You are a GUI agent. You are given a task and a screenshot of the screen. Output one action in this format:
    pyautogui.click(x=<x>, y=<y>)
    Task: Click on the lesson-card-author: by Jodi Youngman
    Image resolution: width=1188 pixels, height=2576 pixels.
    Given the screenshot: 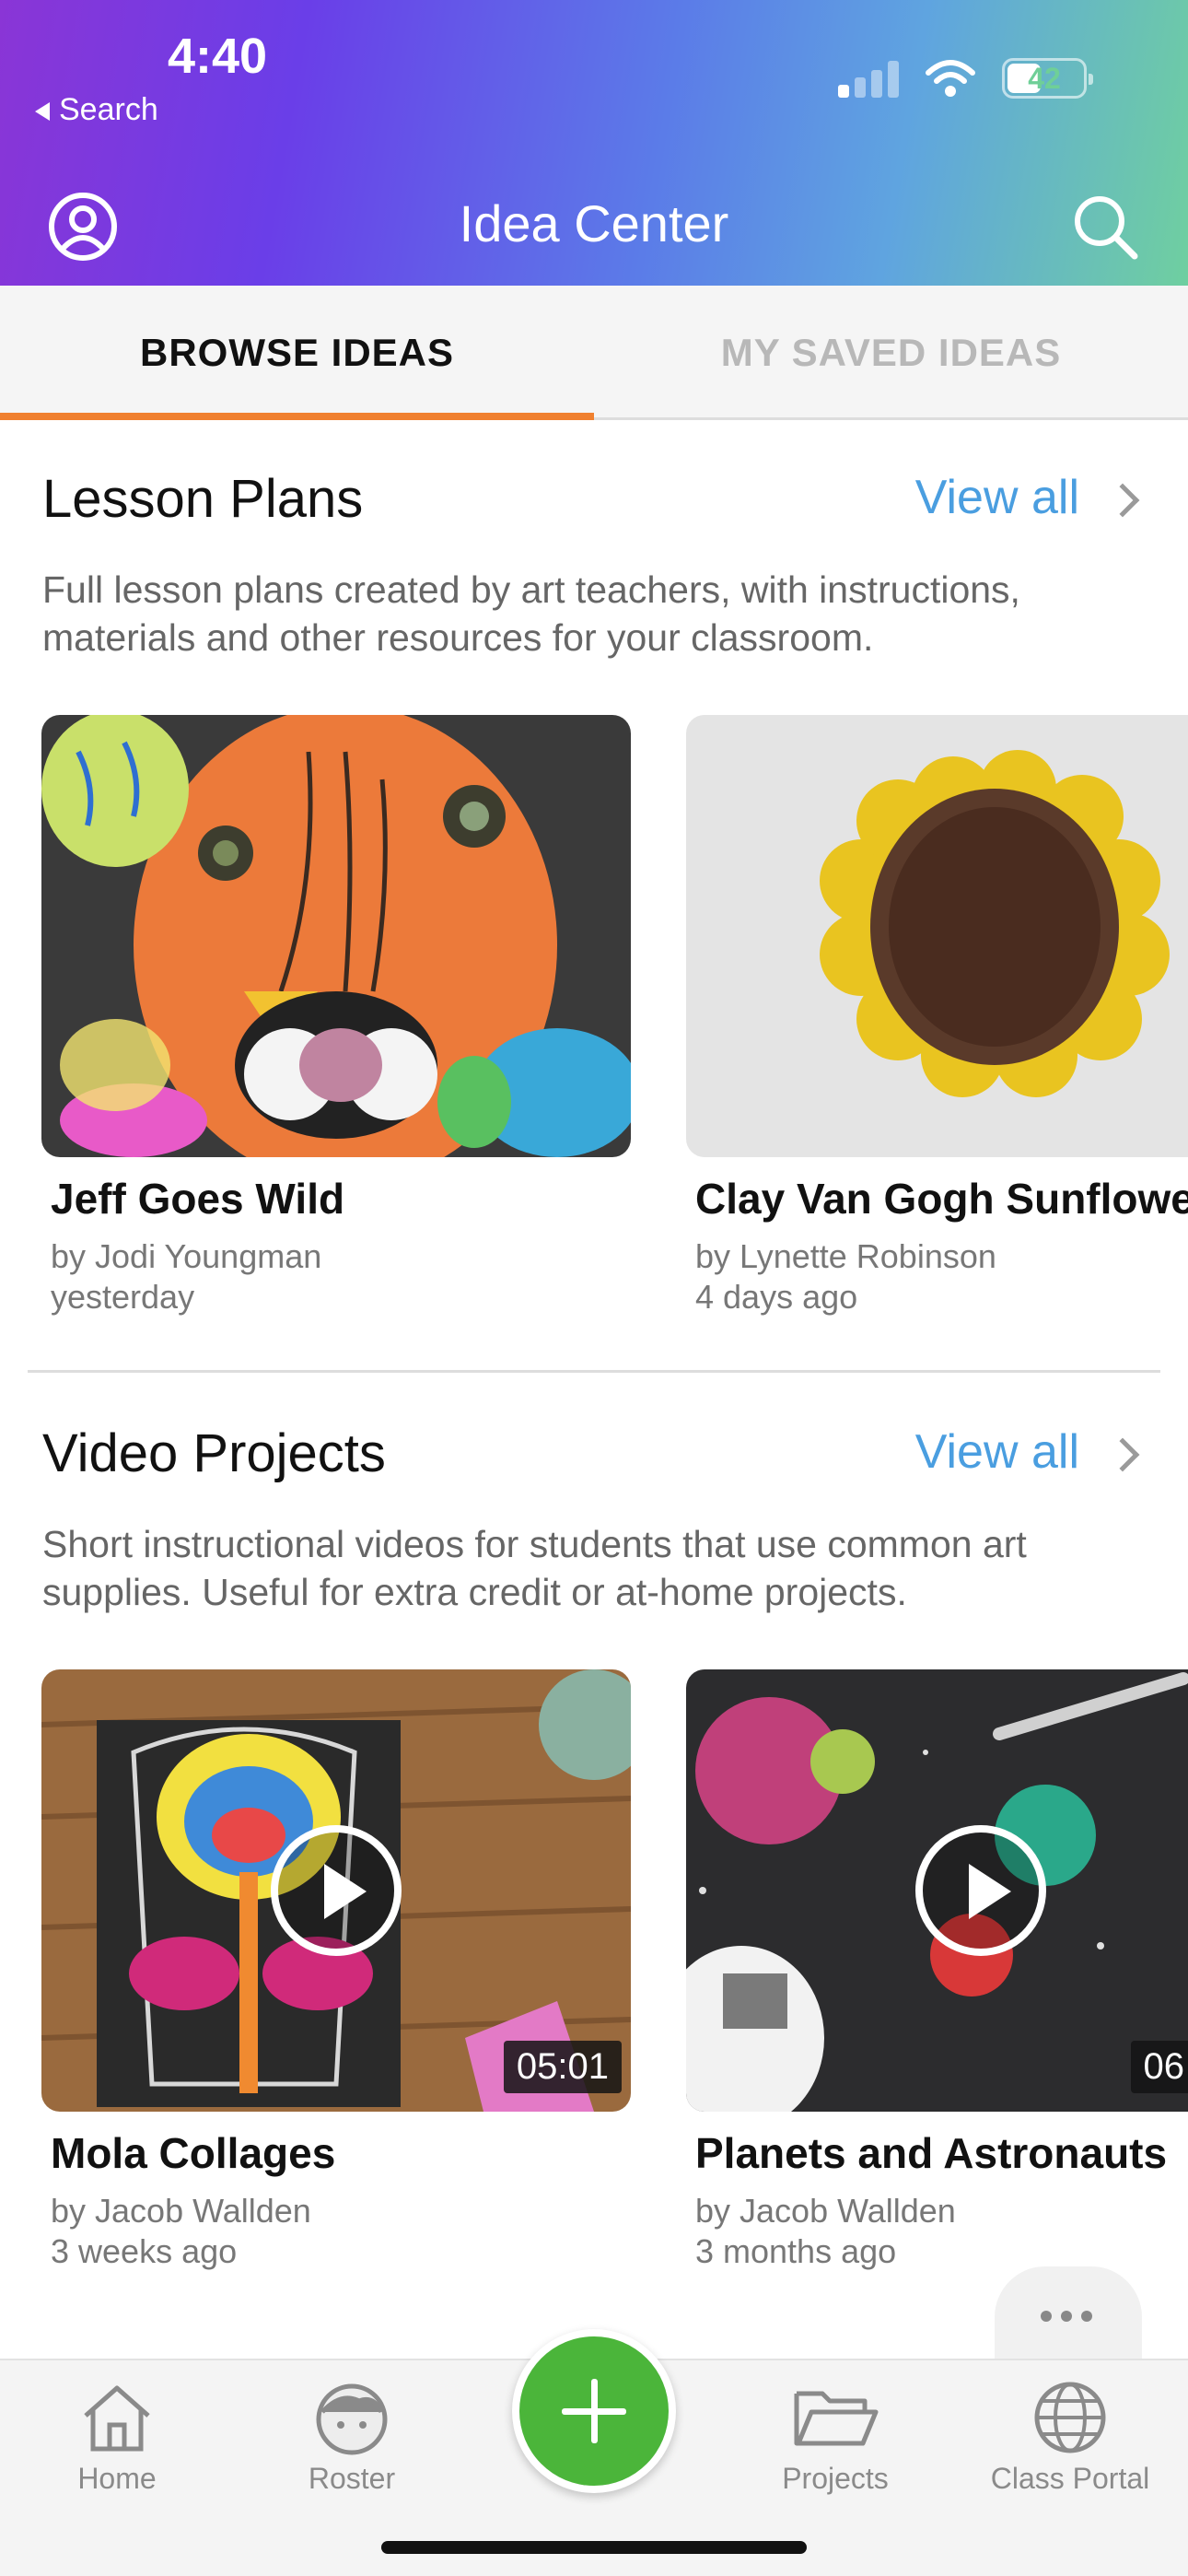 What is the action you would take?
    pyautogui.click(x=186, y=1256)
    